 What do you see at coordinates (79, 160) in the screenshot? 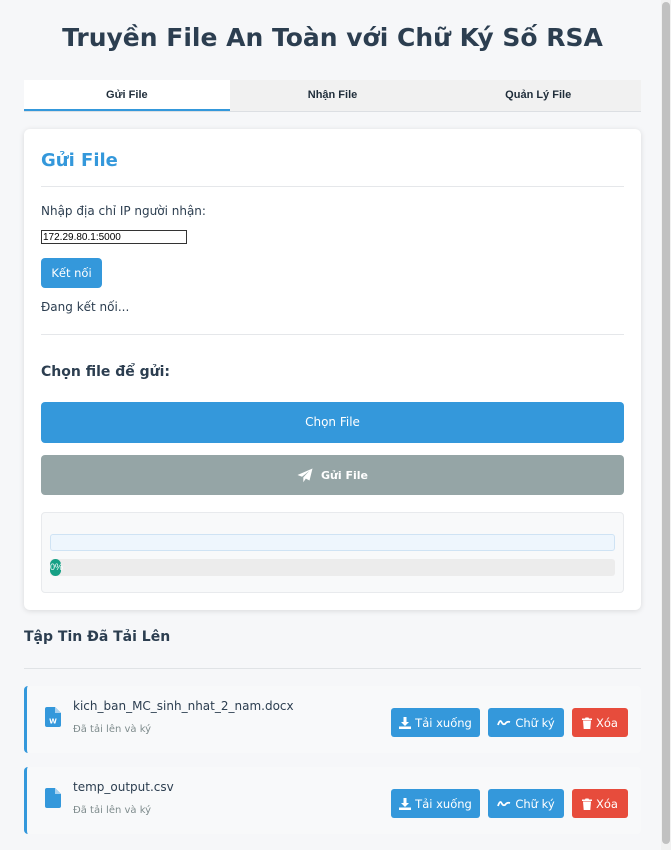
I see `send-panel-title: Gửi File` at bounding box center [79, 160].